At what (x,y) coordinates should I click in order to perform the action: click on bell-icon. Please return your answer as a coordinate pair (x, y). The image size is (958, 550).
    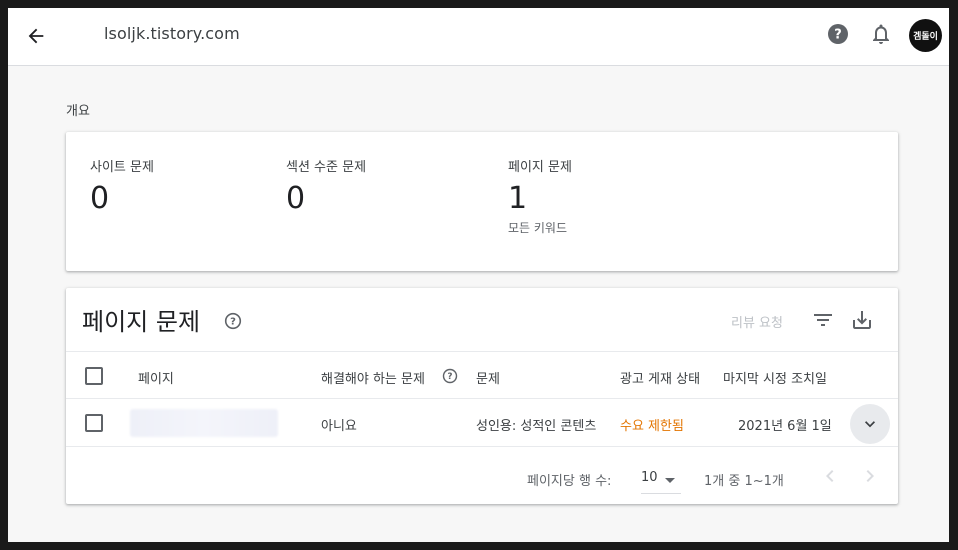
    Looking at the image, I should click on (881, 34).